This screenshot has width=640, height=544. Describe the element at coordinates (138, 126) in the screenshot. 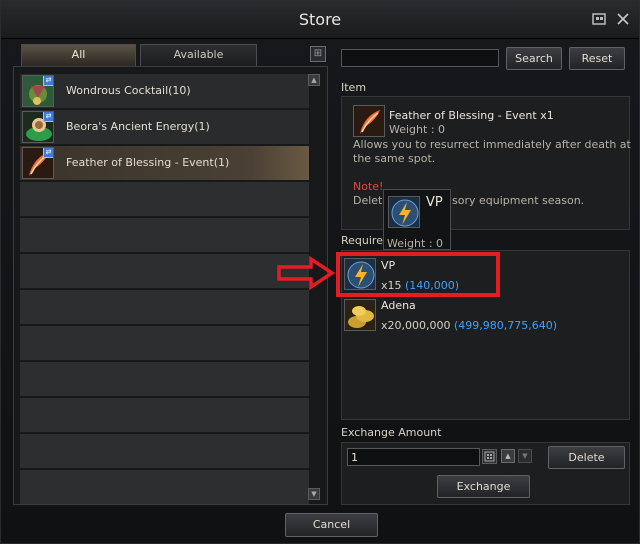

I see `item-name: Beora's Ancient Energy(1)` at that location.